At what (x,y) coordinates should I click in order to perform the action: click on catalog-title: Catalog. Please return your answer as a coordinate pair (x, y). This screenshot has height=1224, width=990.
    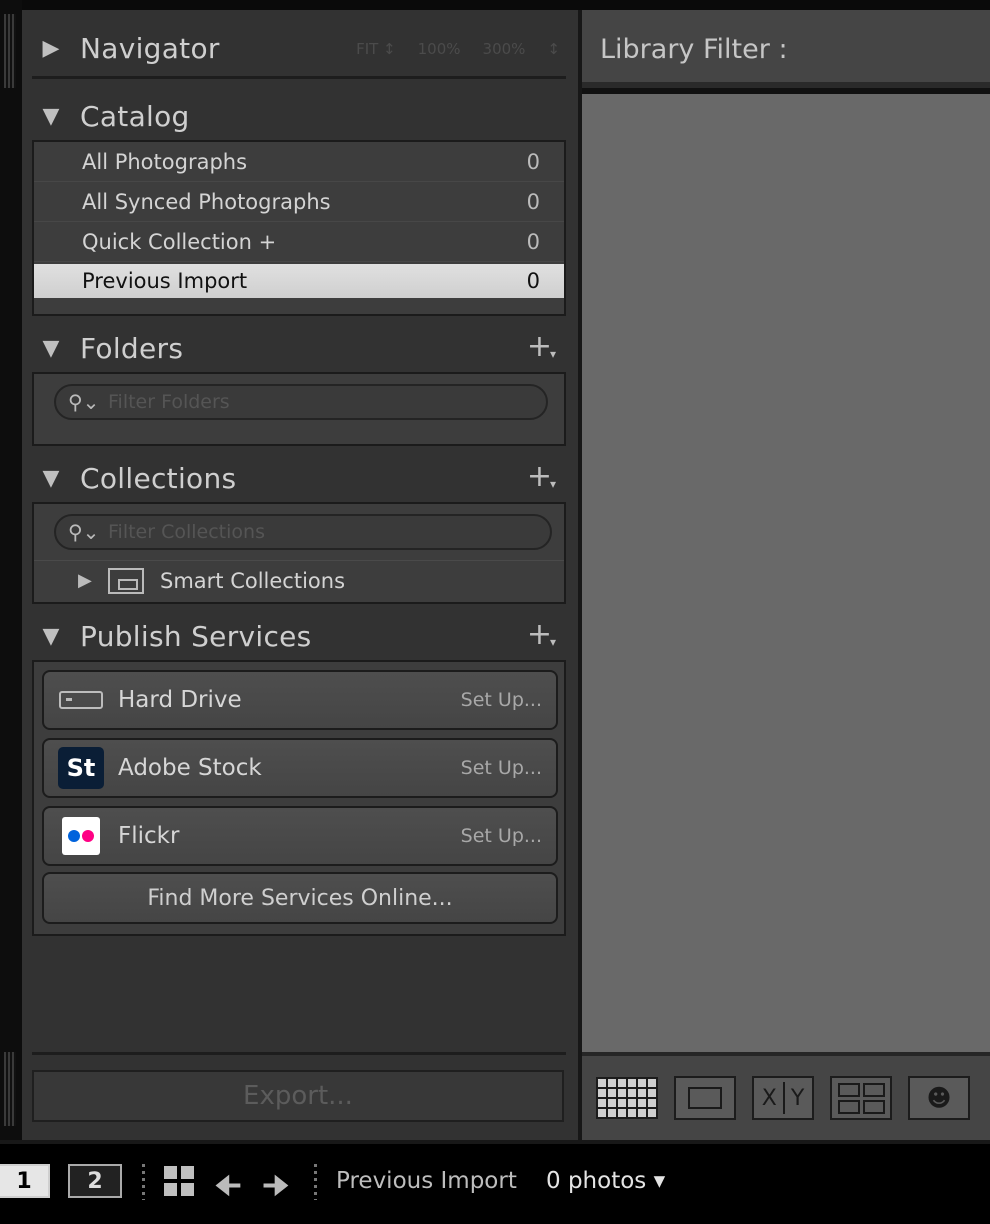
    Looking at the image, I should click on (135, 116).